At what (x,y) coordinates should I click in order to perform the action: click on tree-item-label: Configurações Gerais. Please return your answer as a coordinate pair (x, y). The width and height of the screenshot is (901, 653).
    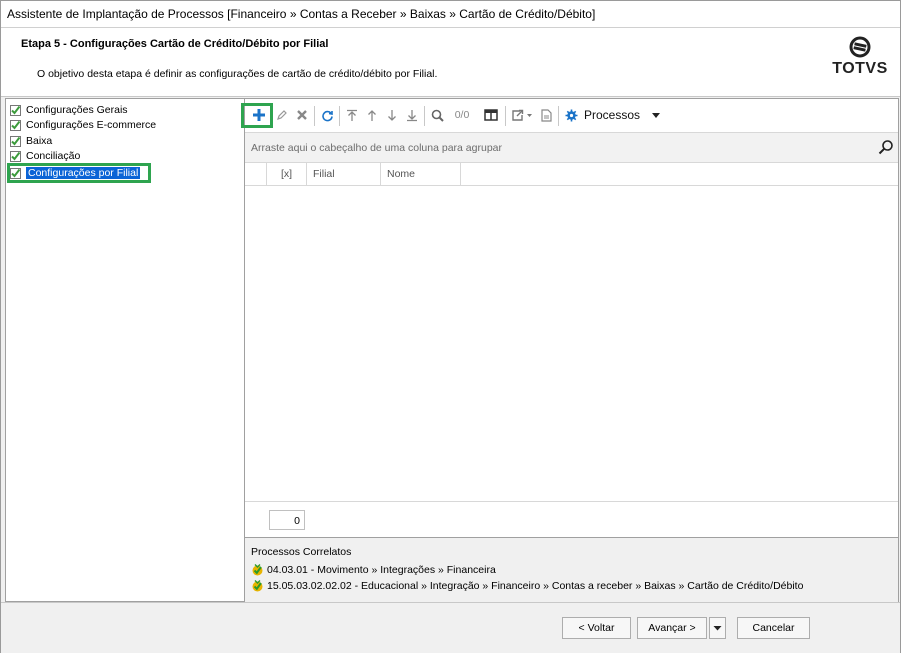
    Looking at the image, I should click on (77, 110).